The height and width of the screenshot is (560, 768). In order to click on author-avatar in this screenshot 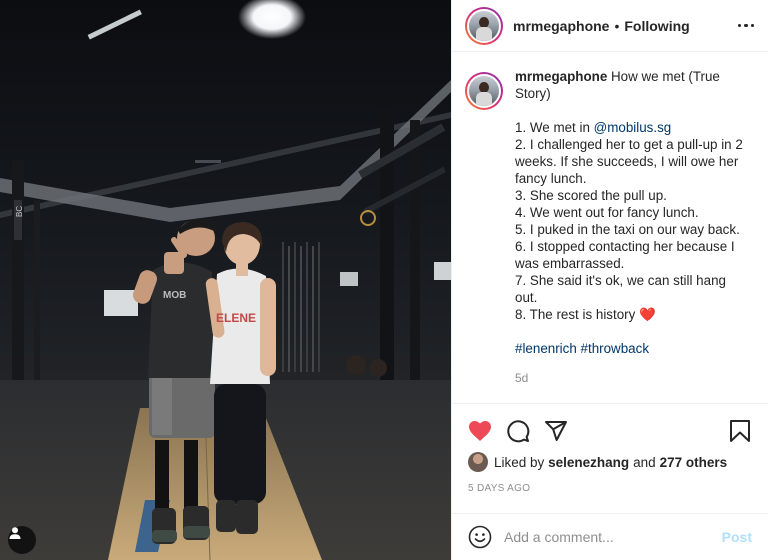, I will do `click(484, 25)`.